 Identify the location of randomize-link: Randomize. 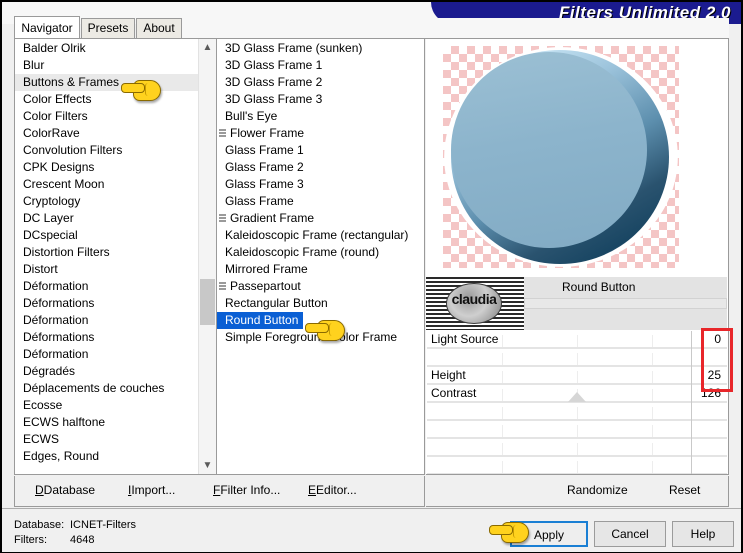
(597, 490).